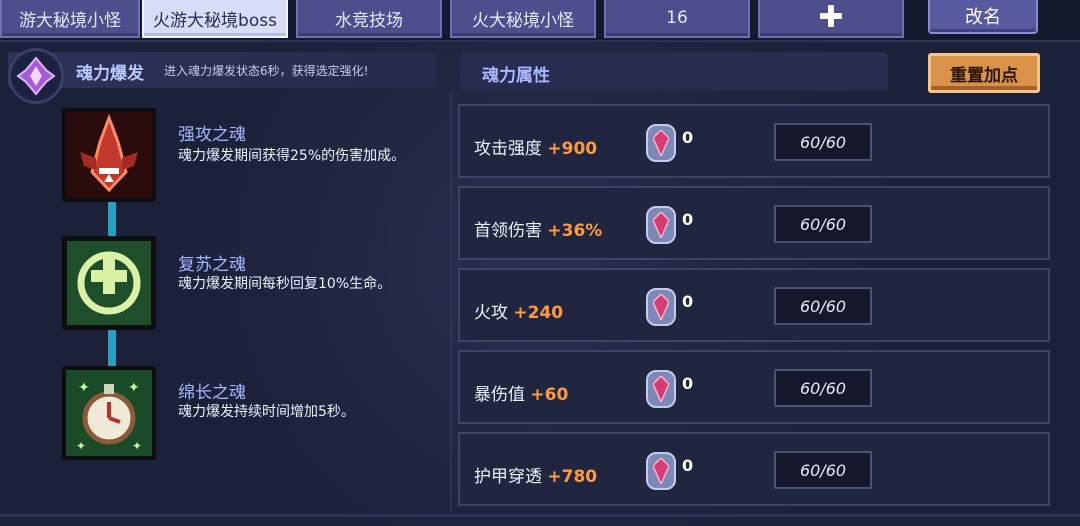 The image size is (1080, 526). Describe the element at coordinates (754, 305) in the screenshot. I see `attribute-row: 火攻 +240 0 60/60` at that location.